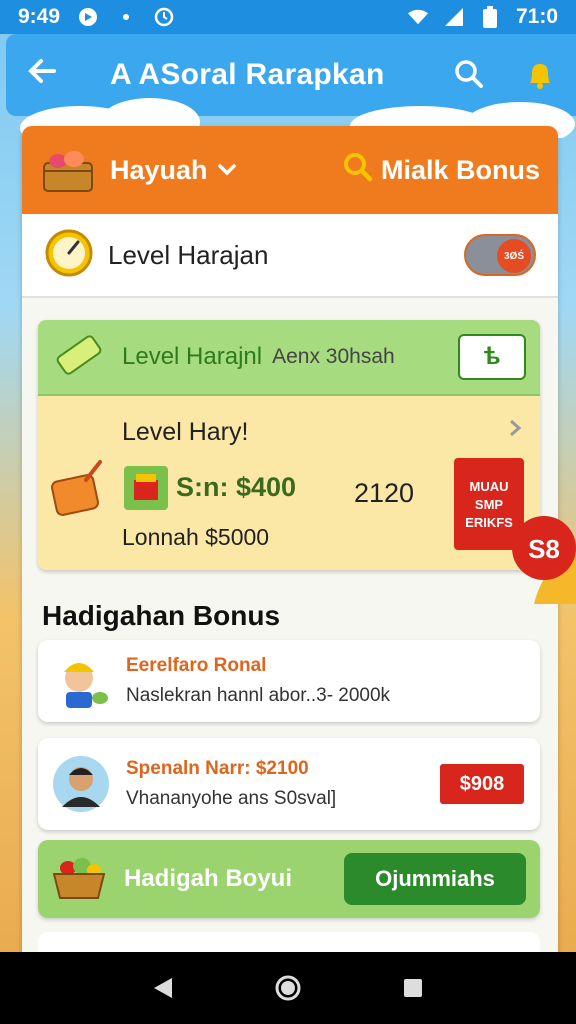 The image size is (576, 1024). I want to click on home-nav-icon, so click(288, 988).